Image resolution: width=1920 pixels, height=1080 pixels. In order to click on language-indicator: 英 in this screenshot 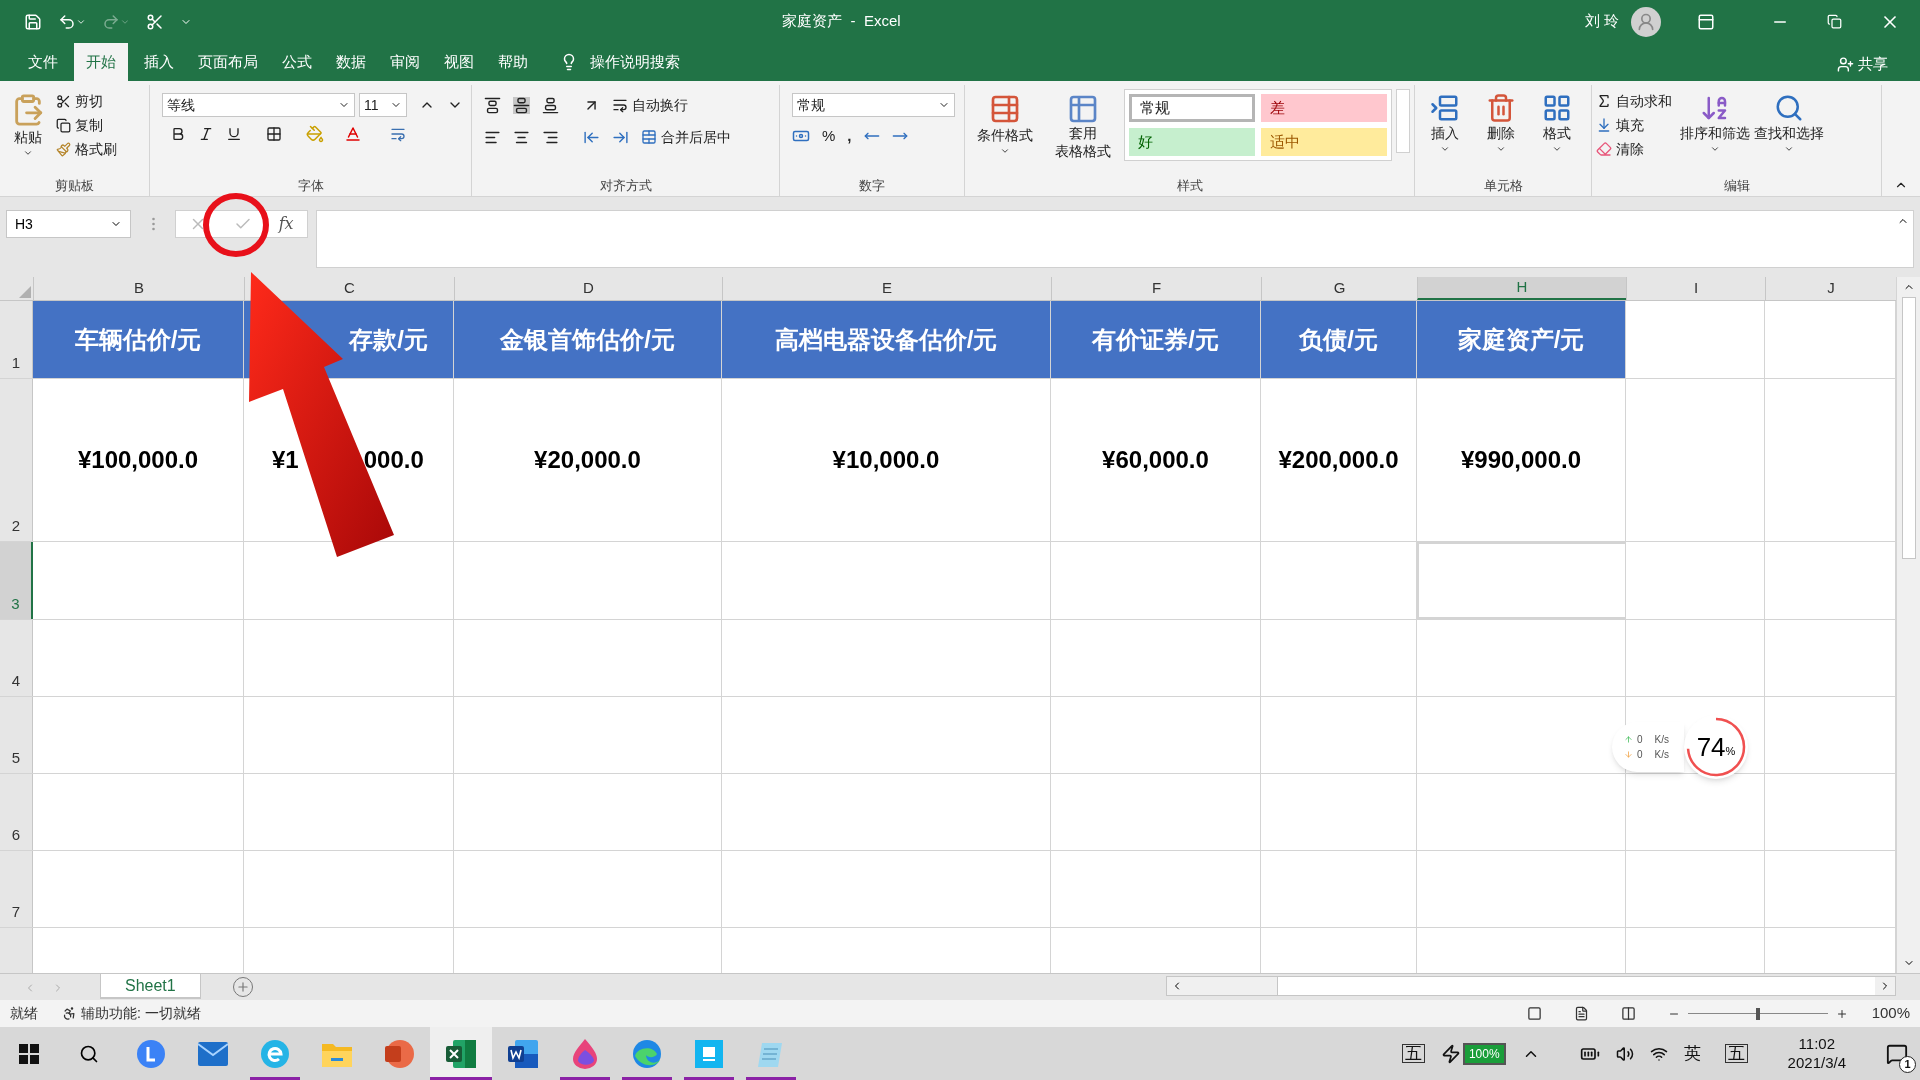, I will do `click(1692, 1053)`.